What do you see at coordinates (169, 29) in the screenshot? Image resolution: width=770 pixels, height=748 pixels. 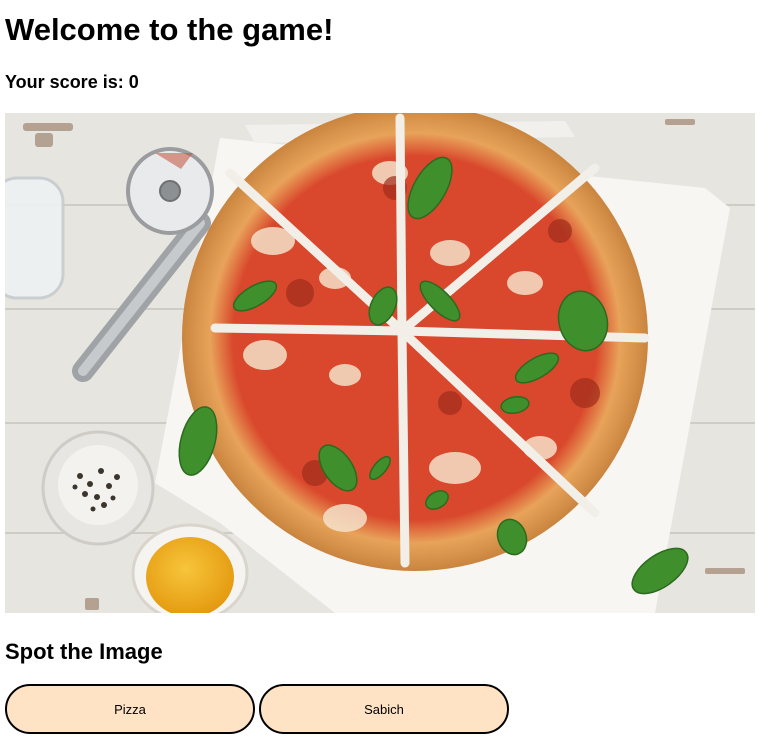 I see `page-title: Welcome to the game!` at bounding box center [169, 29].